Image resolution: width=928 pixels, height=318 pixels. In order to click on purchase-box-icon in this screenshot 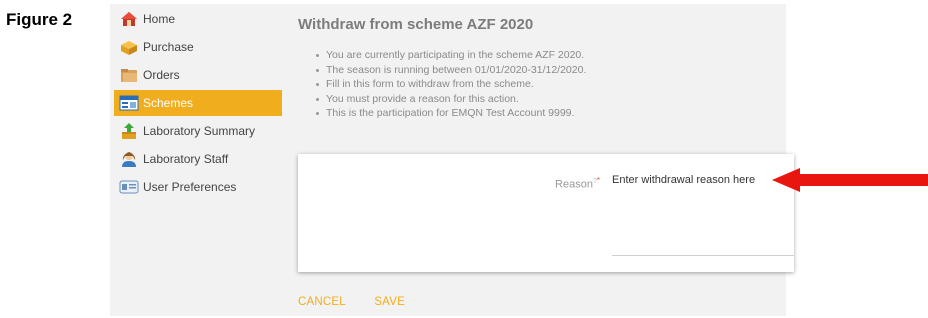, I will do `click(129, 47)`.